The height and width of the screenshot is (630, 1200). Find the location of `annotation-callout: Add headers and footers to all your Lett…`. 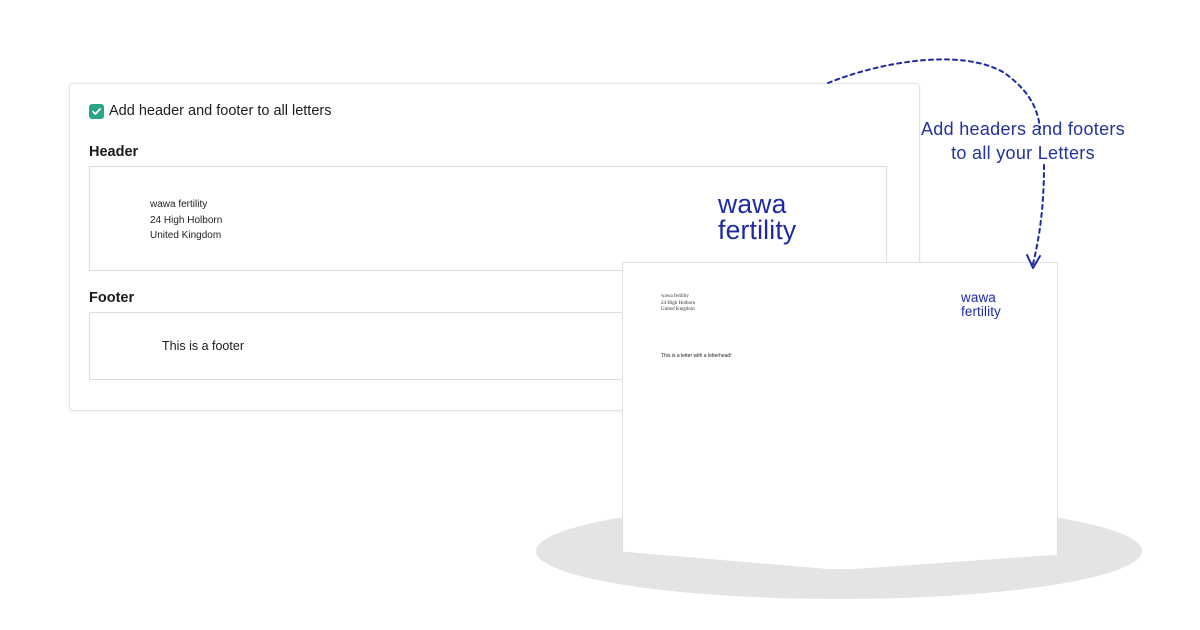

annotation-callout: Add headers and footers to all your Lett… is located at coordinates (1023, 141).